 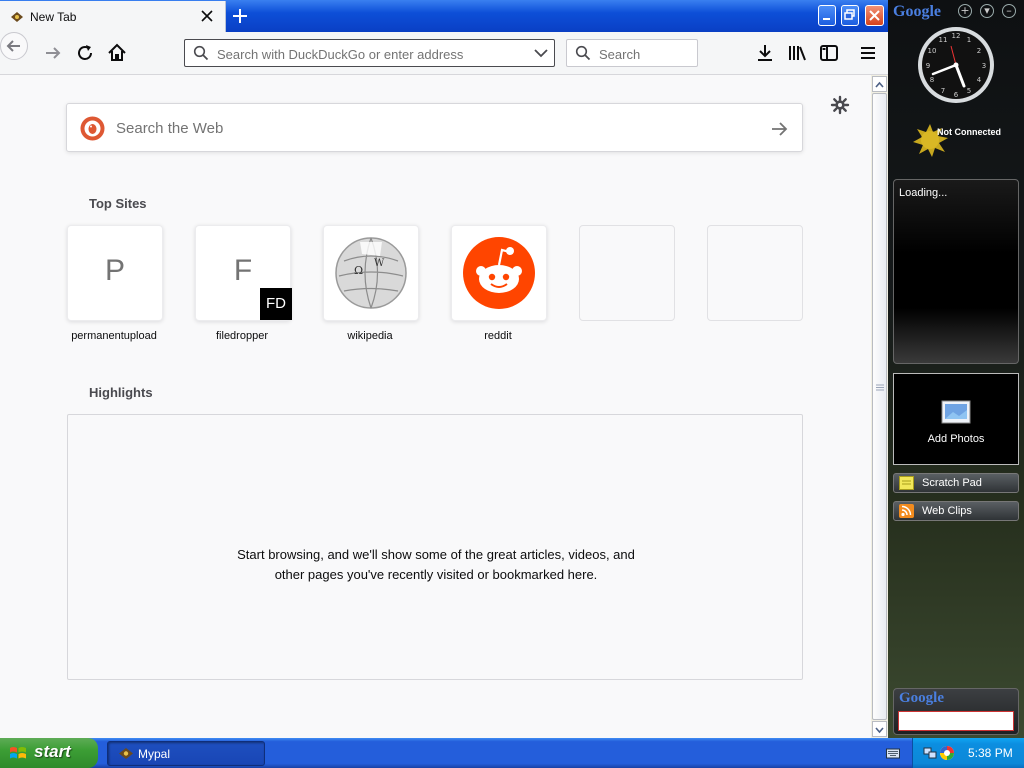 I want to click on back-arrow-icon, so click(x=13, y=46).